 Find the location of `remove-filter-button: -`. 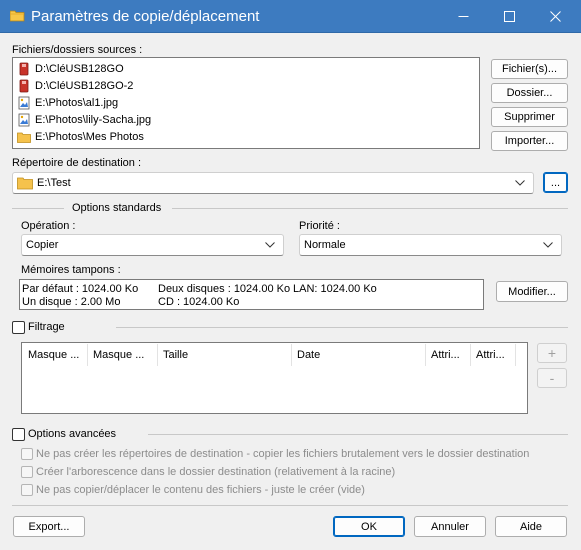

remove-filter-button: - is located at coordinates (552, 378).